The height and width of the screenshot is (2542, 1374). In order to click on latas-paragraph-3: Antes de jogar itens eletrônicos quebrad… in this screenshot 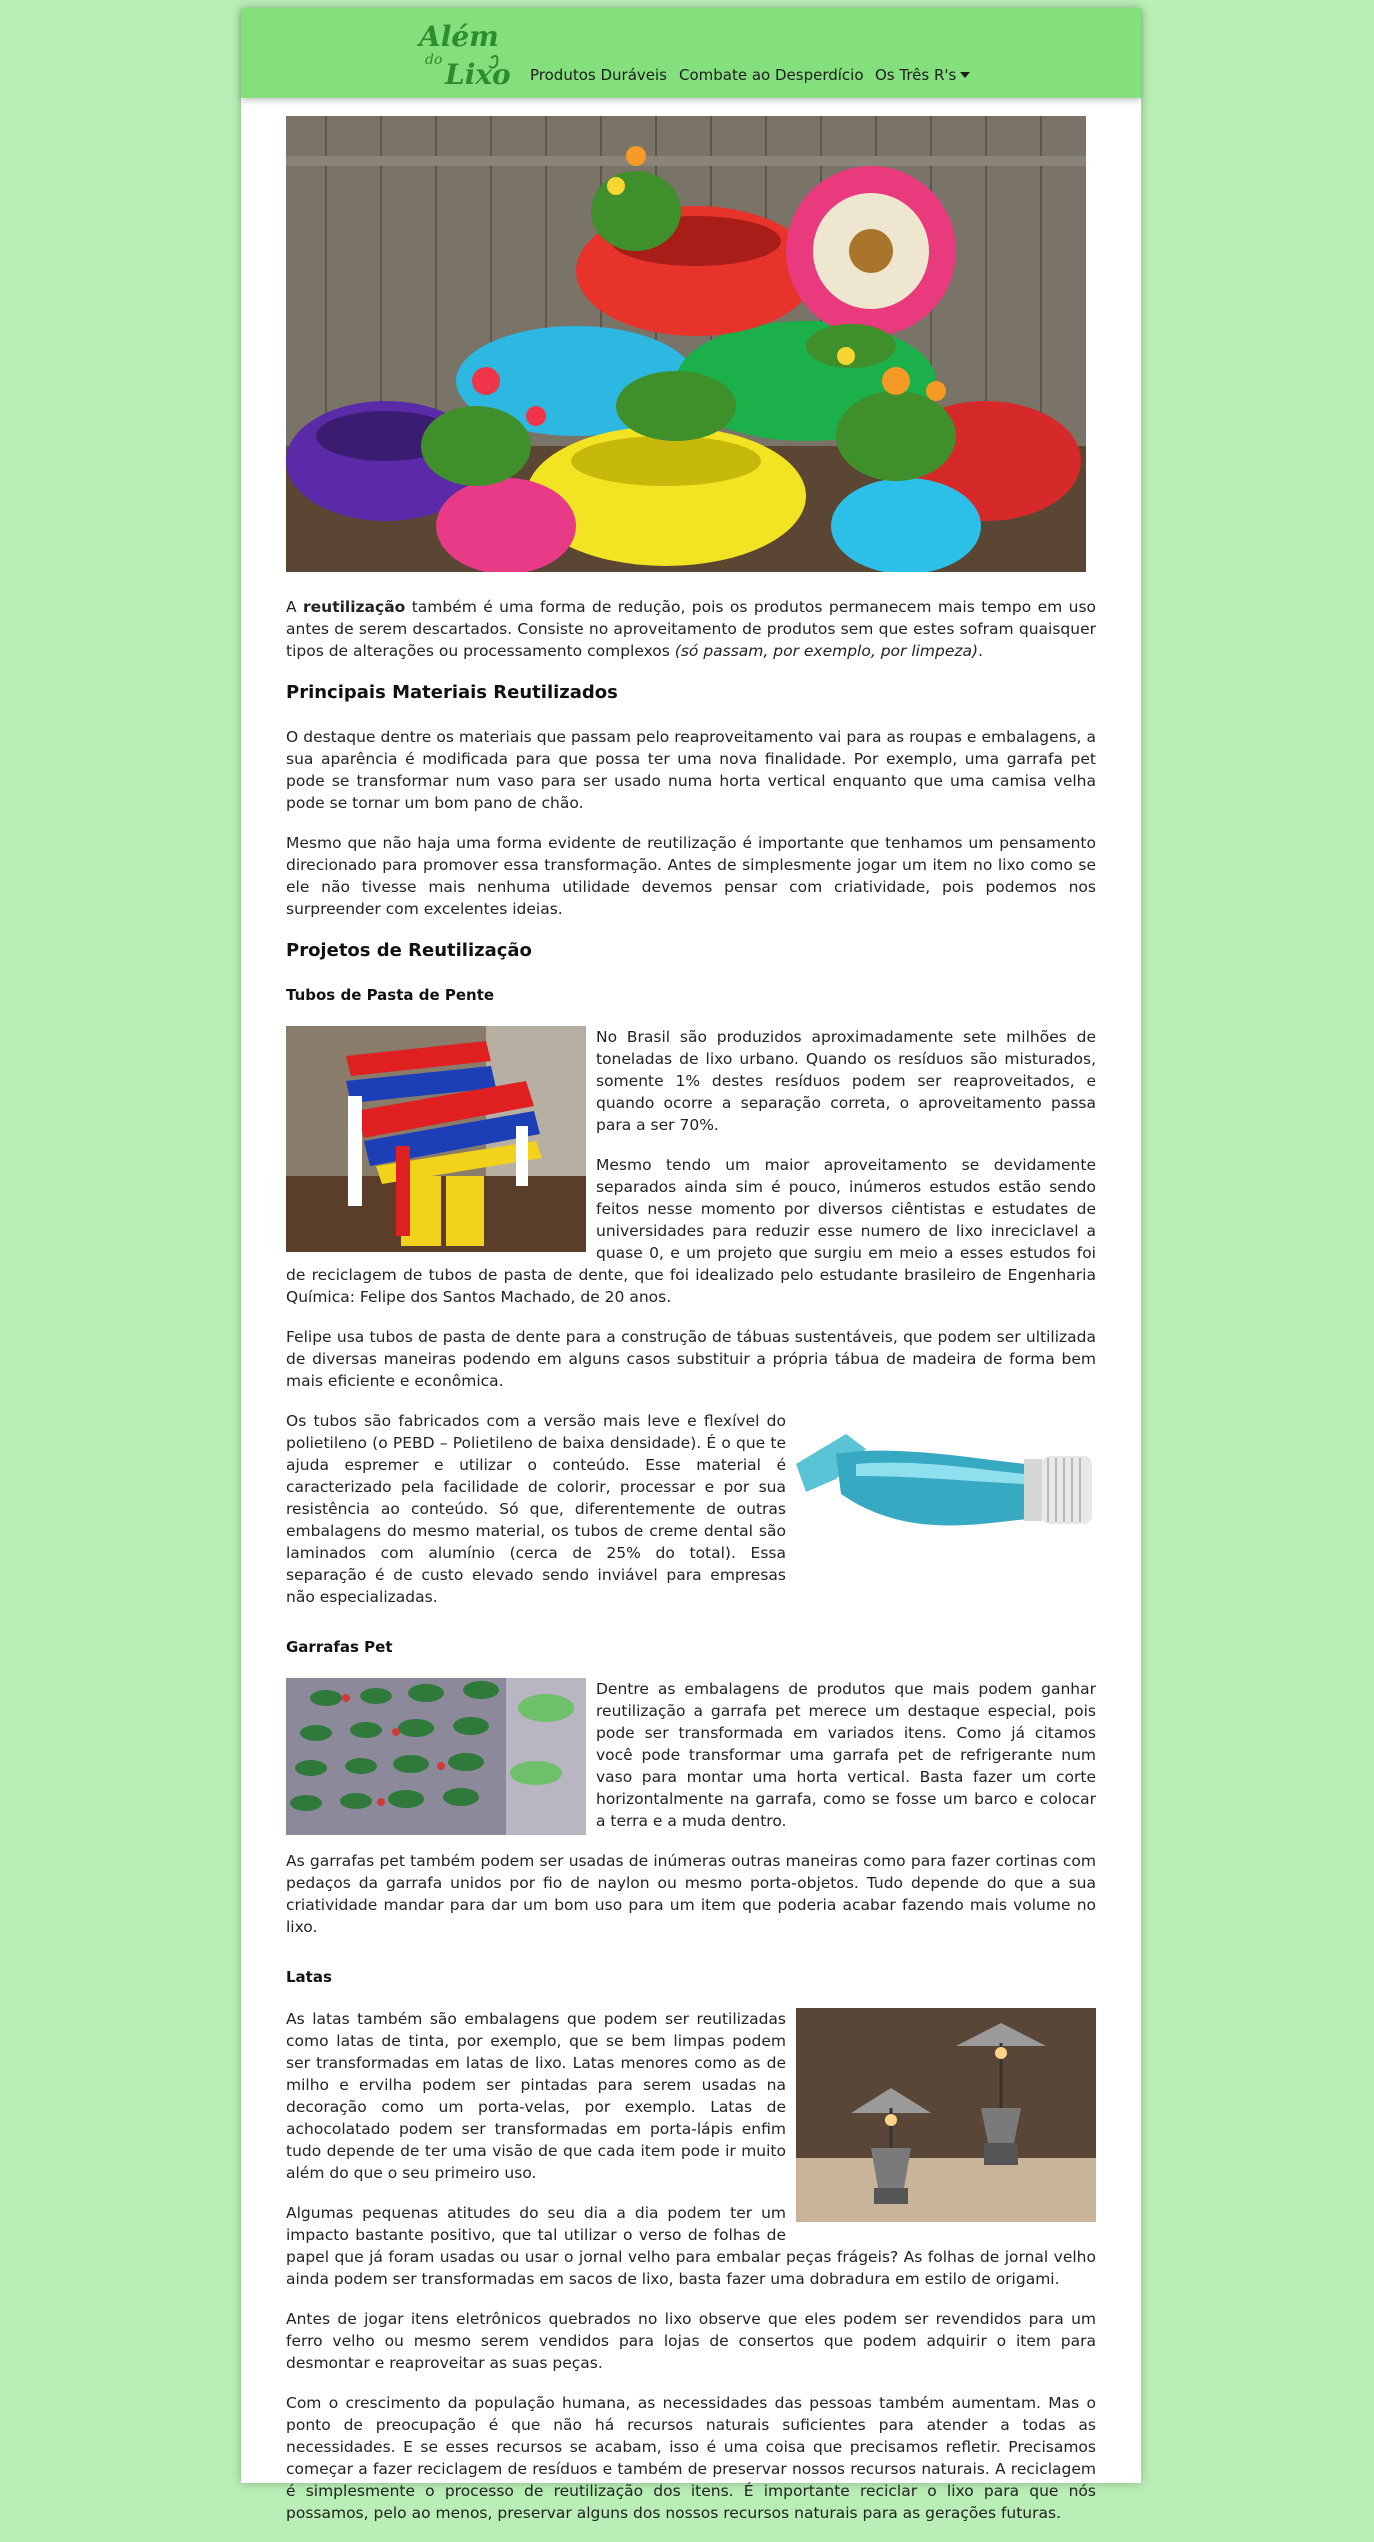, I will do `click(691, 2341)`.